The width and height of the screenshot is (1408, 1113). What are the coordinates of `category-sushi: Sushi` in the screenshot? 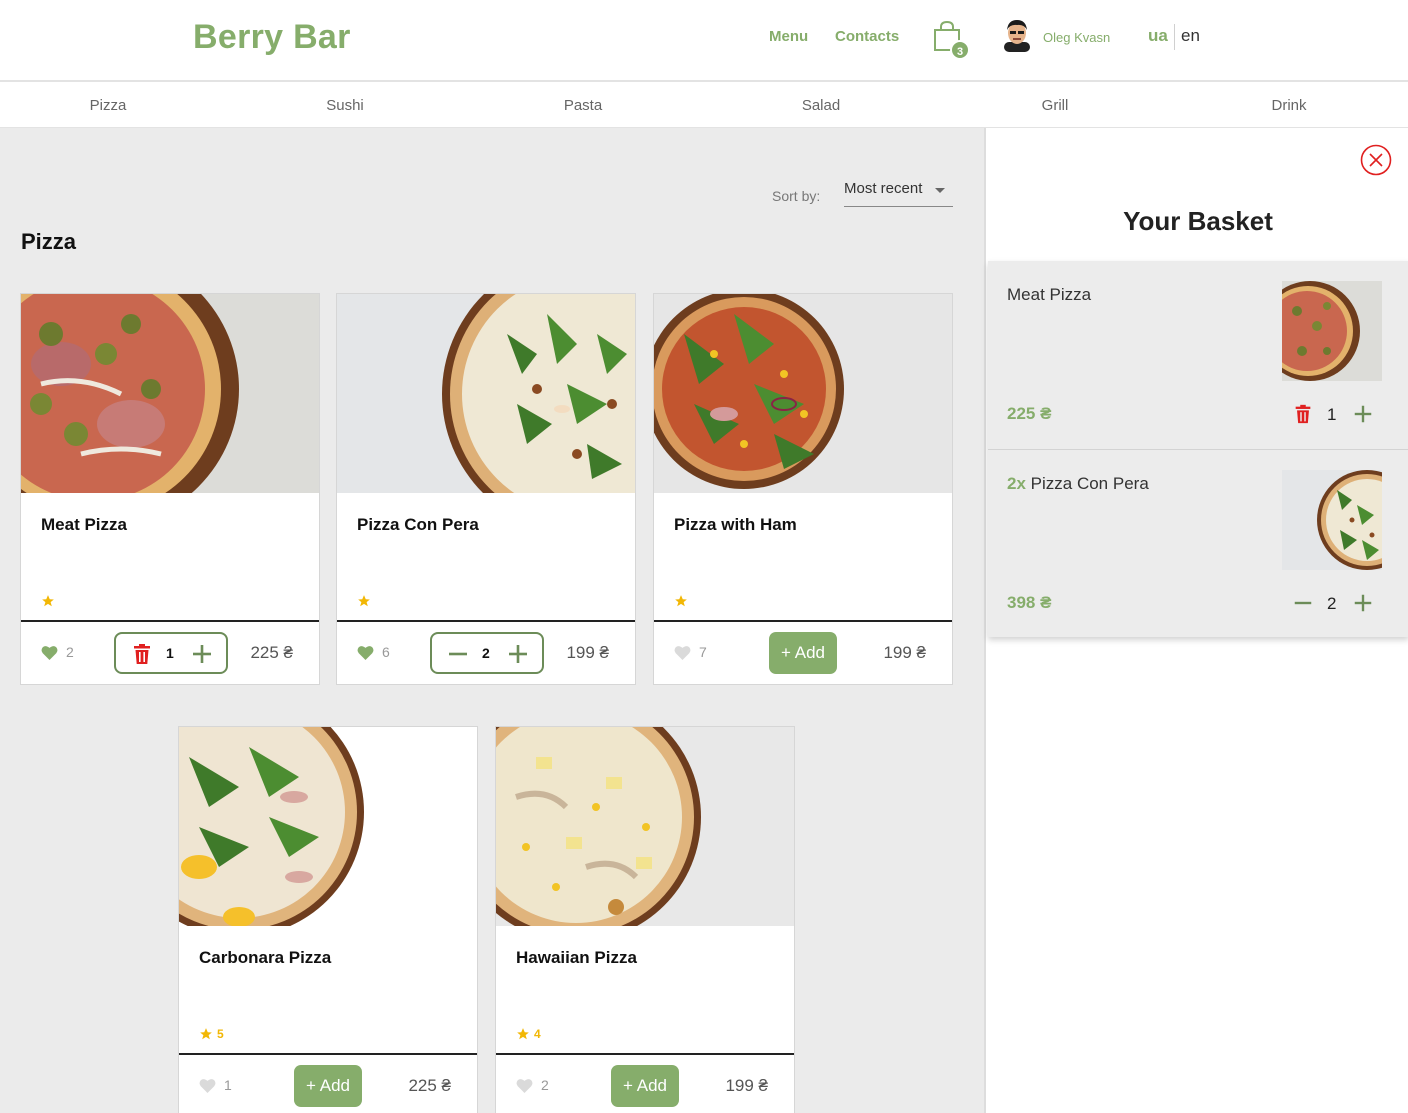 It's located at (345, 105).